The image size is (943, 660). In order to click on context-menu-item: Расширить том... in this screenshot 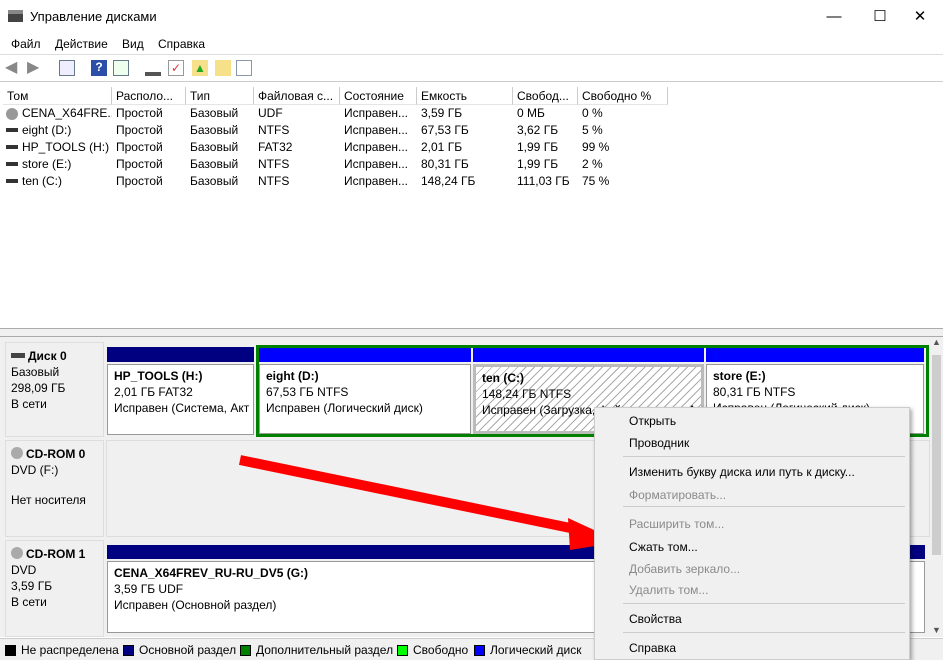, I will do `click(676, 524)`.